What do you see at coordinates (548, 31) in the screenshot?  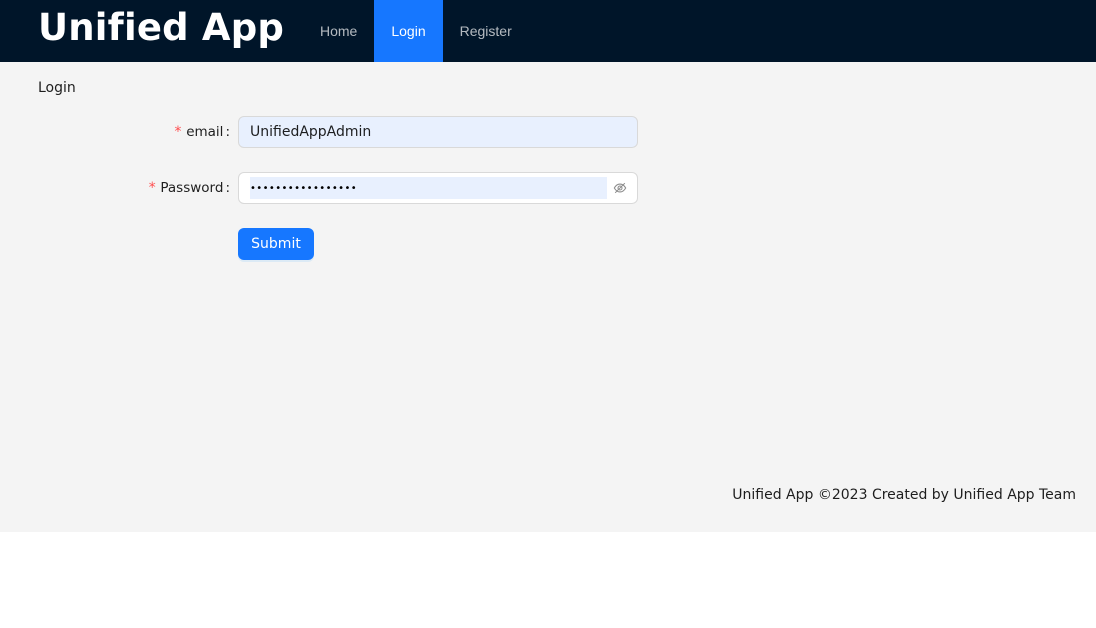 I see `header: Unified App Home Login Register` at bounding box center [548, 31].